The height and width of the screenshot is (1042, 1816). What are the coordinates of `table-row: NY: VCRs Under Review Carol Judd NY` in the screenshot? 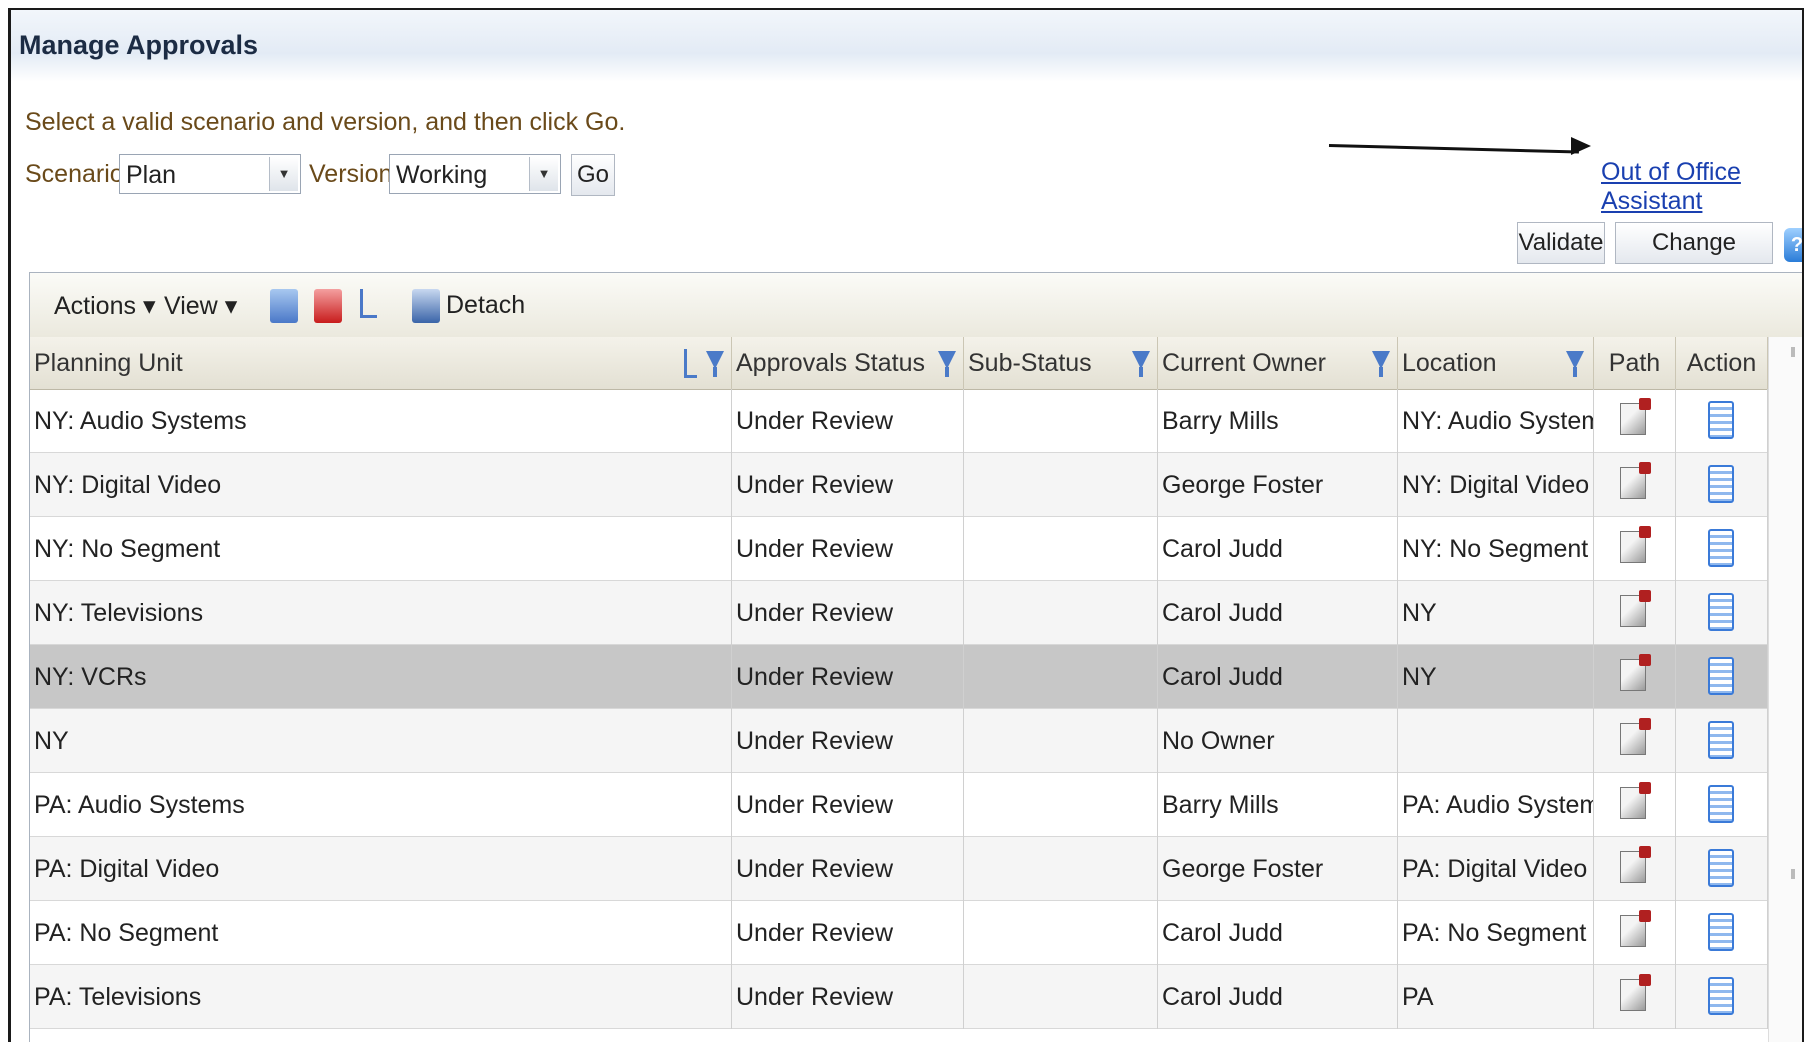 It's located at (899, 677).